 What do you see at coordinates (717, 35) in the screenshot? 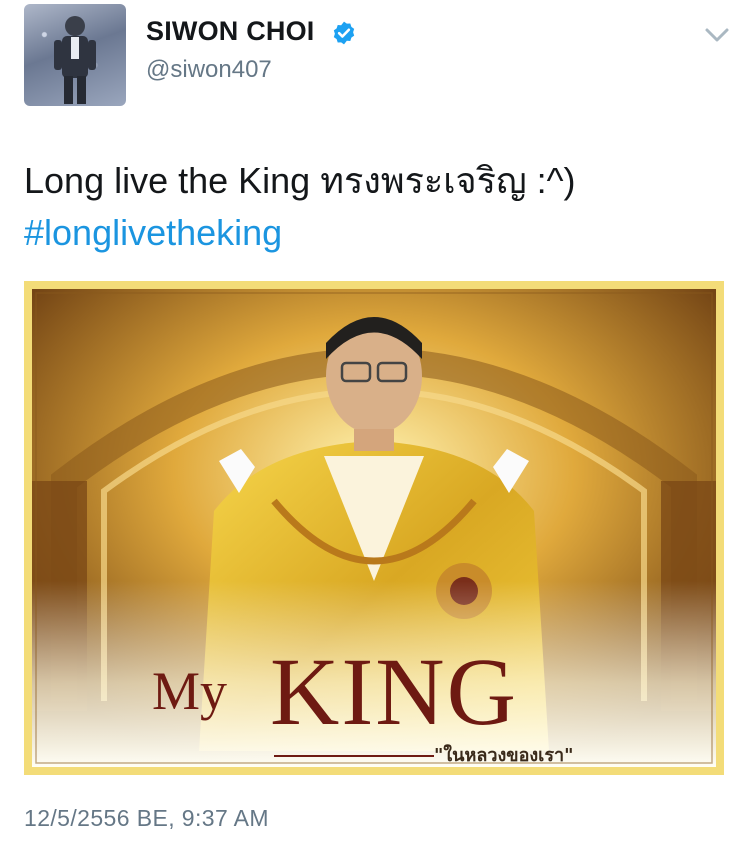
I see `chevron-down-icon` at bounding box center [717, 35].